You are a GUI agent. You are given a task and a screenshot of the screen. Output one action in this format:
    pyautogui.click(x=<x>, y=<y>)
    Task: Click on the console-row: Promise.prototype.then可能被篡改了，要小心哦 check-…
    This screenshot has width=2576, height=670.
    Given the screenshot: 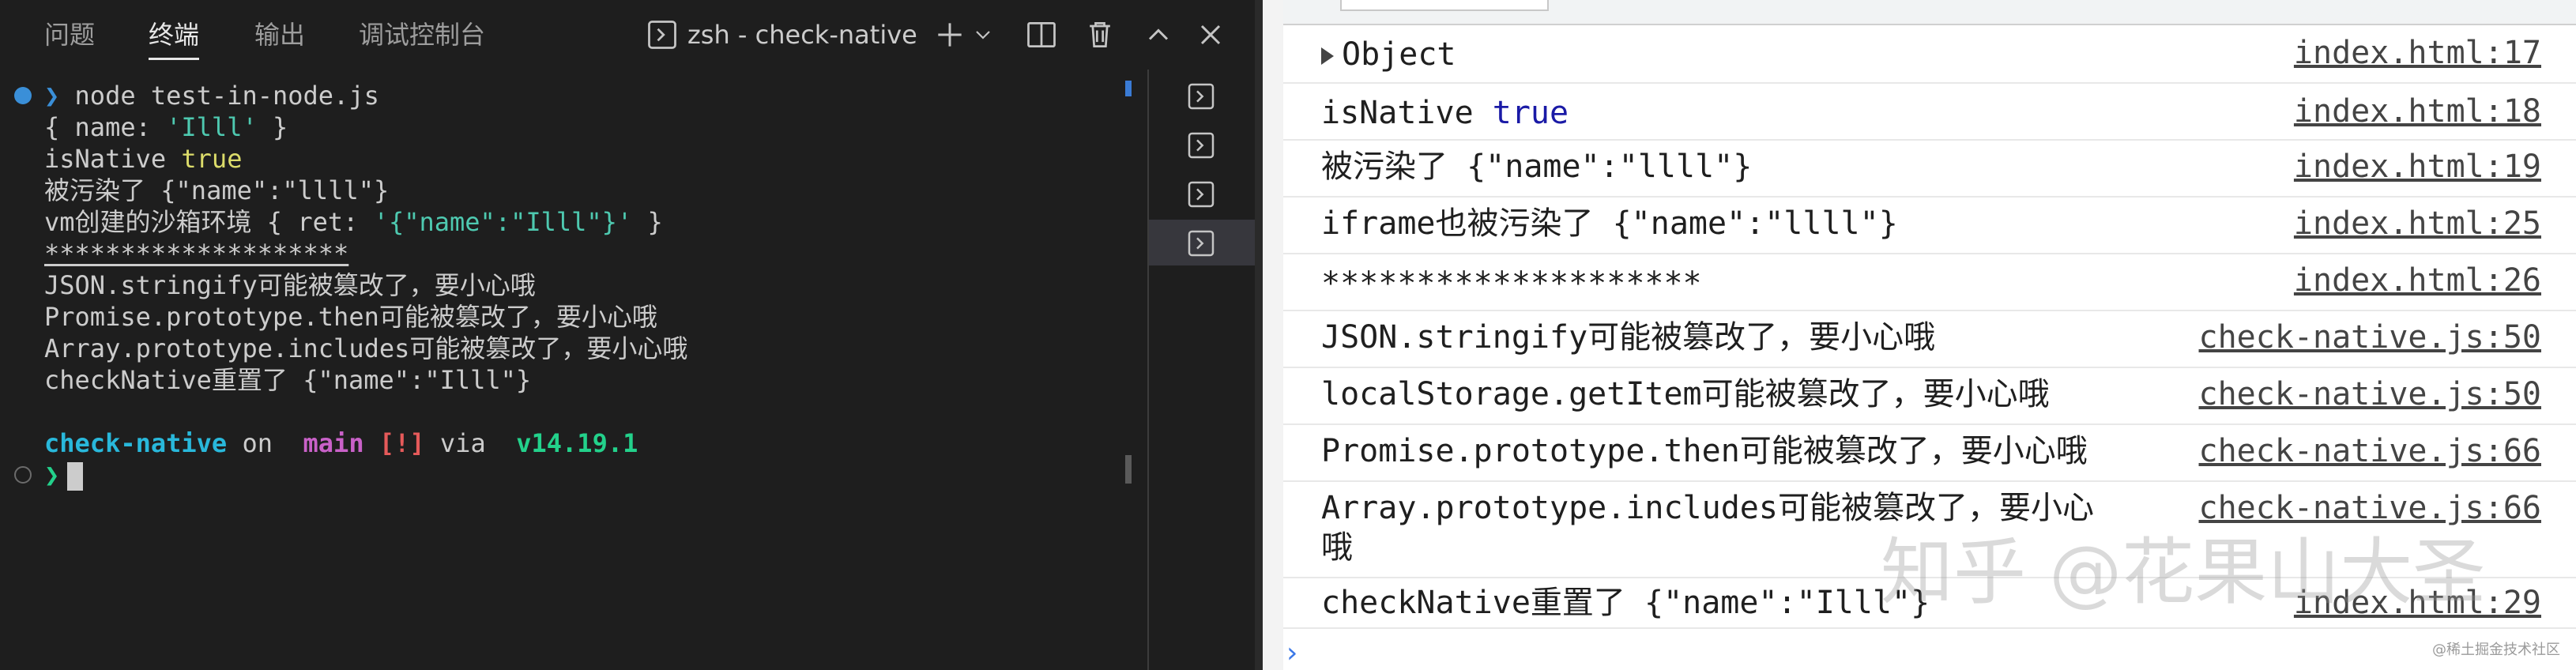 What is the action you would take?
    pyautogui.click(x=1929, y=453)
    